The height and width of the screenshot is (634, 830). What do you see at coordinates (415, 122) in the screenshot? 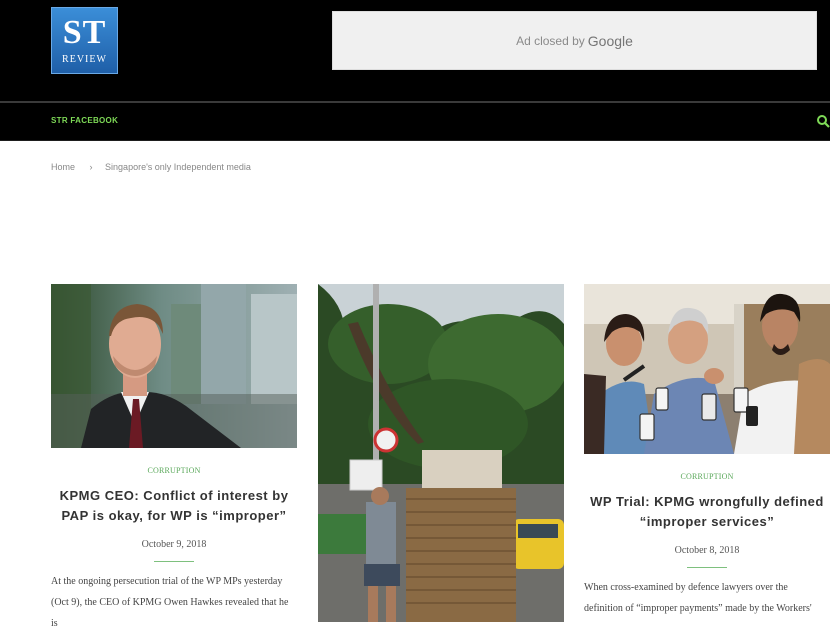
I see `main-nav: STR FACEBOOK` at bounding box center [415, 122].